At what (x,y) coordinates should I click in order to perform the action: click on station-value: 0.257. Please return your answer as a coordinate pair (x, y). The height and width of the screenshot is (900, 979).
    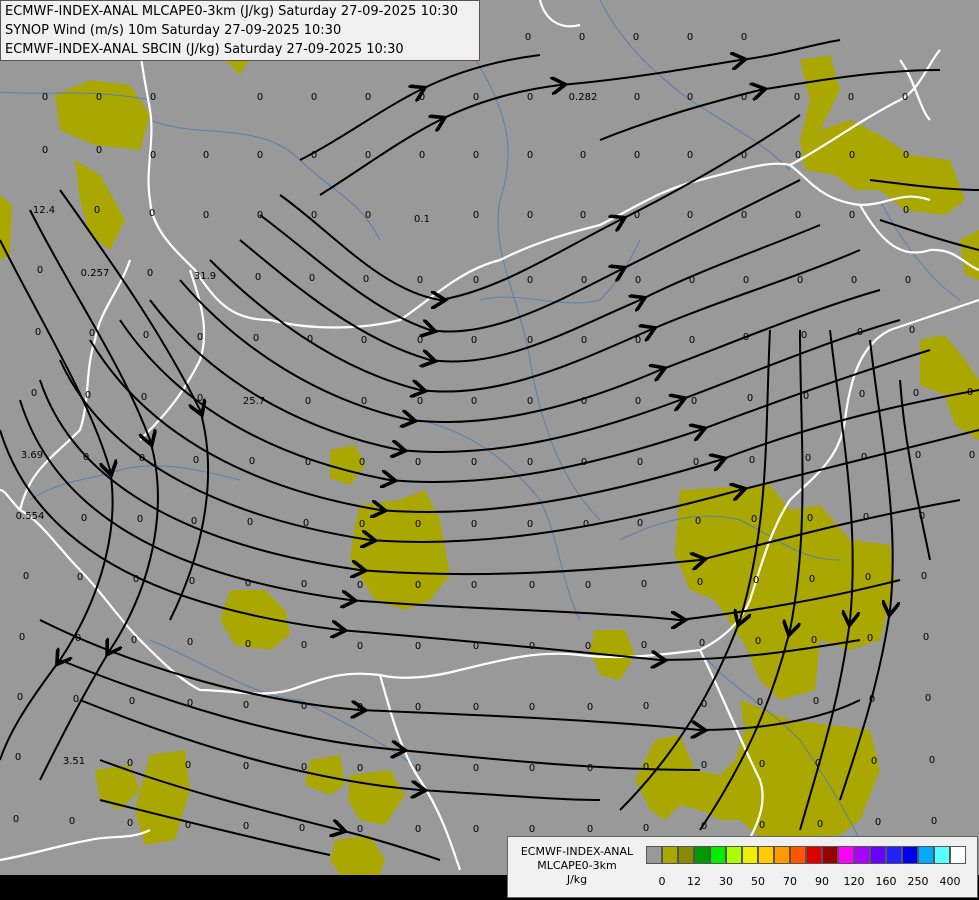
    Looking at the image, I should click on (95, 273).